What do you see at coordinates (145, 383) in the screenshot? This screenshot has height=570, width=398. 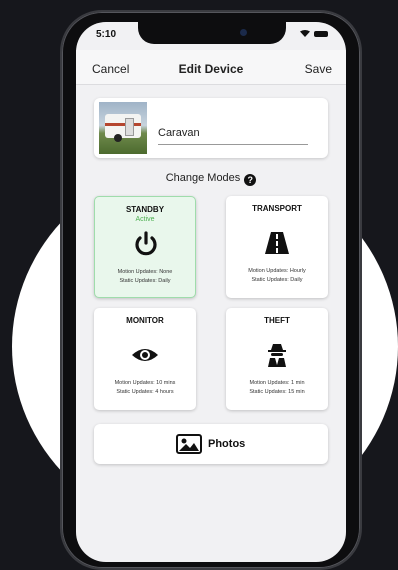 I see `motion-updates: Motion Updates: 10 mins` at bounding box center [145, 383].